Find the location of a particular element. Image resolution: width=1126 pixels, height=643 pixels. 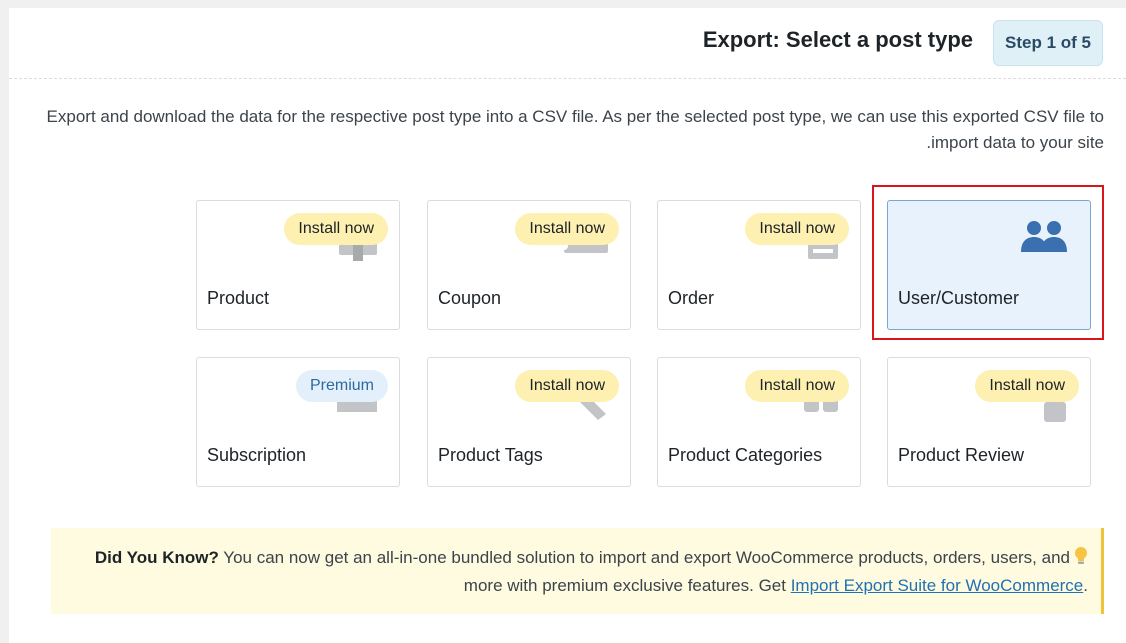

post-type-card-product-tags: Install now Product Tags is located at coordinates (529, 422).